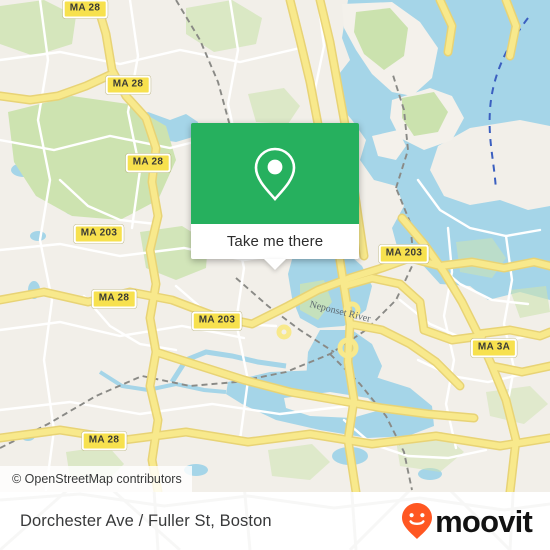 This screenshot has height=550, width=550. Describe the element at coordinates (494, 348) in the screenshot. I see `road-shield: MA 3A` at that location.